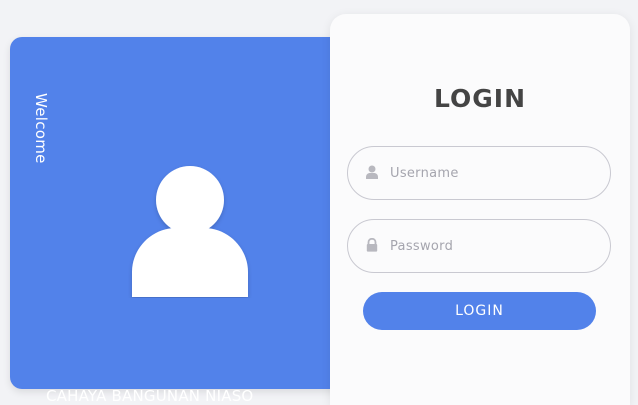 Image resolution: width=638 pixels, height=405 pixels. I want to click on login-title: LOGIN, so click(480, 98).